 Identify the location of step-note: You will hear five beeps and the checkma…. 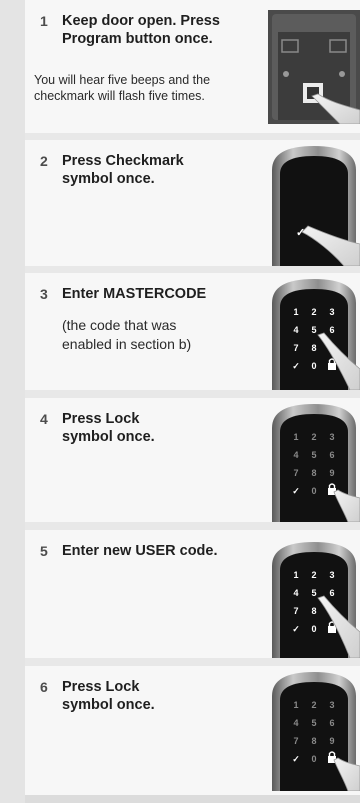
(122, 88).